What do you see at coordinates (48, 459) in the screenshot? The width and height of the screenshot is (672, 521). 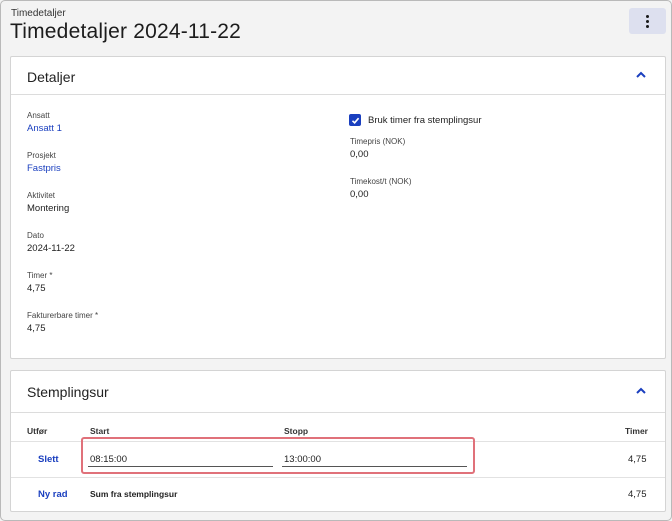 I see `delete-row-button: Slett` at bounding box center [48, 459].